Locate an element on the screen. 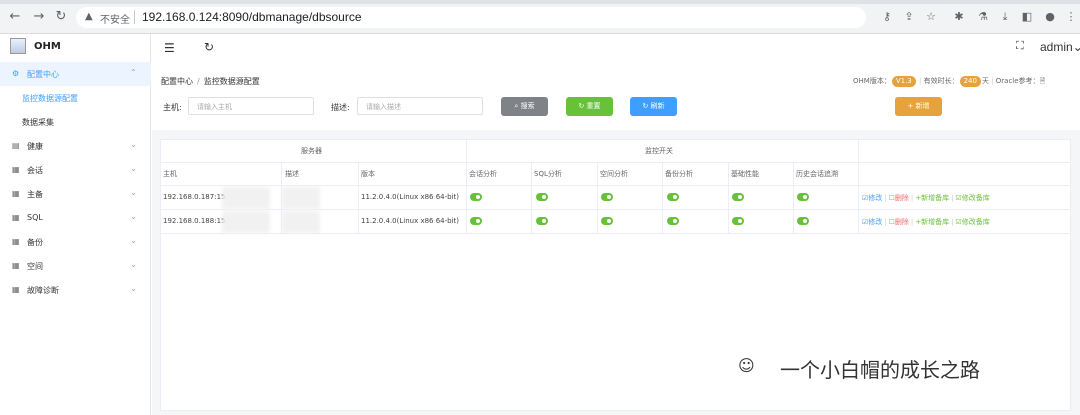 This screenshot has width=1080, height=415. back-icon: ← is located at coordinates (15, 17).